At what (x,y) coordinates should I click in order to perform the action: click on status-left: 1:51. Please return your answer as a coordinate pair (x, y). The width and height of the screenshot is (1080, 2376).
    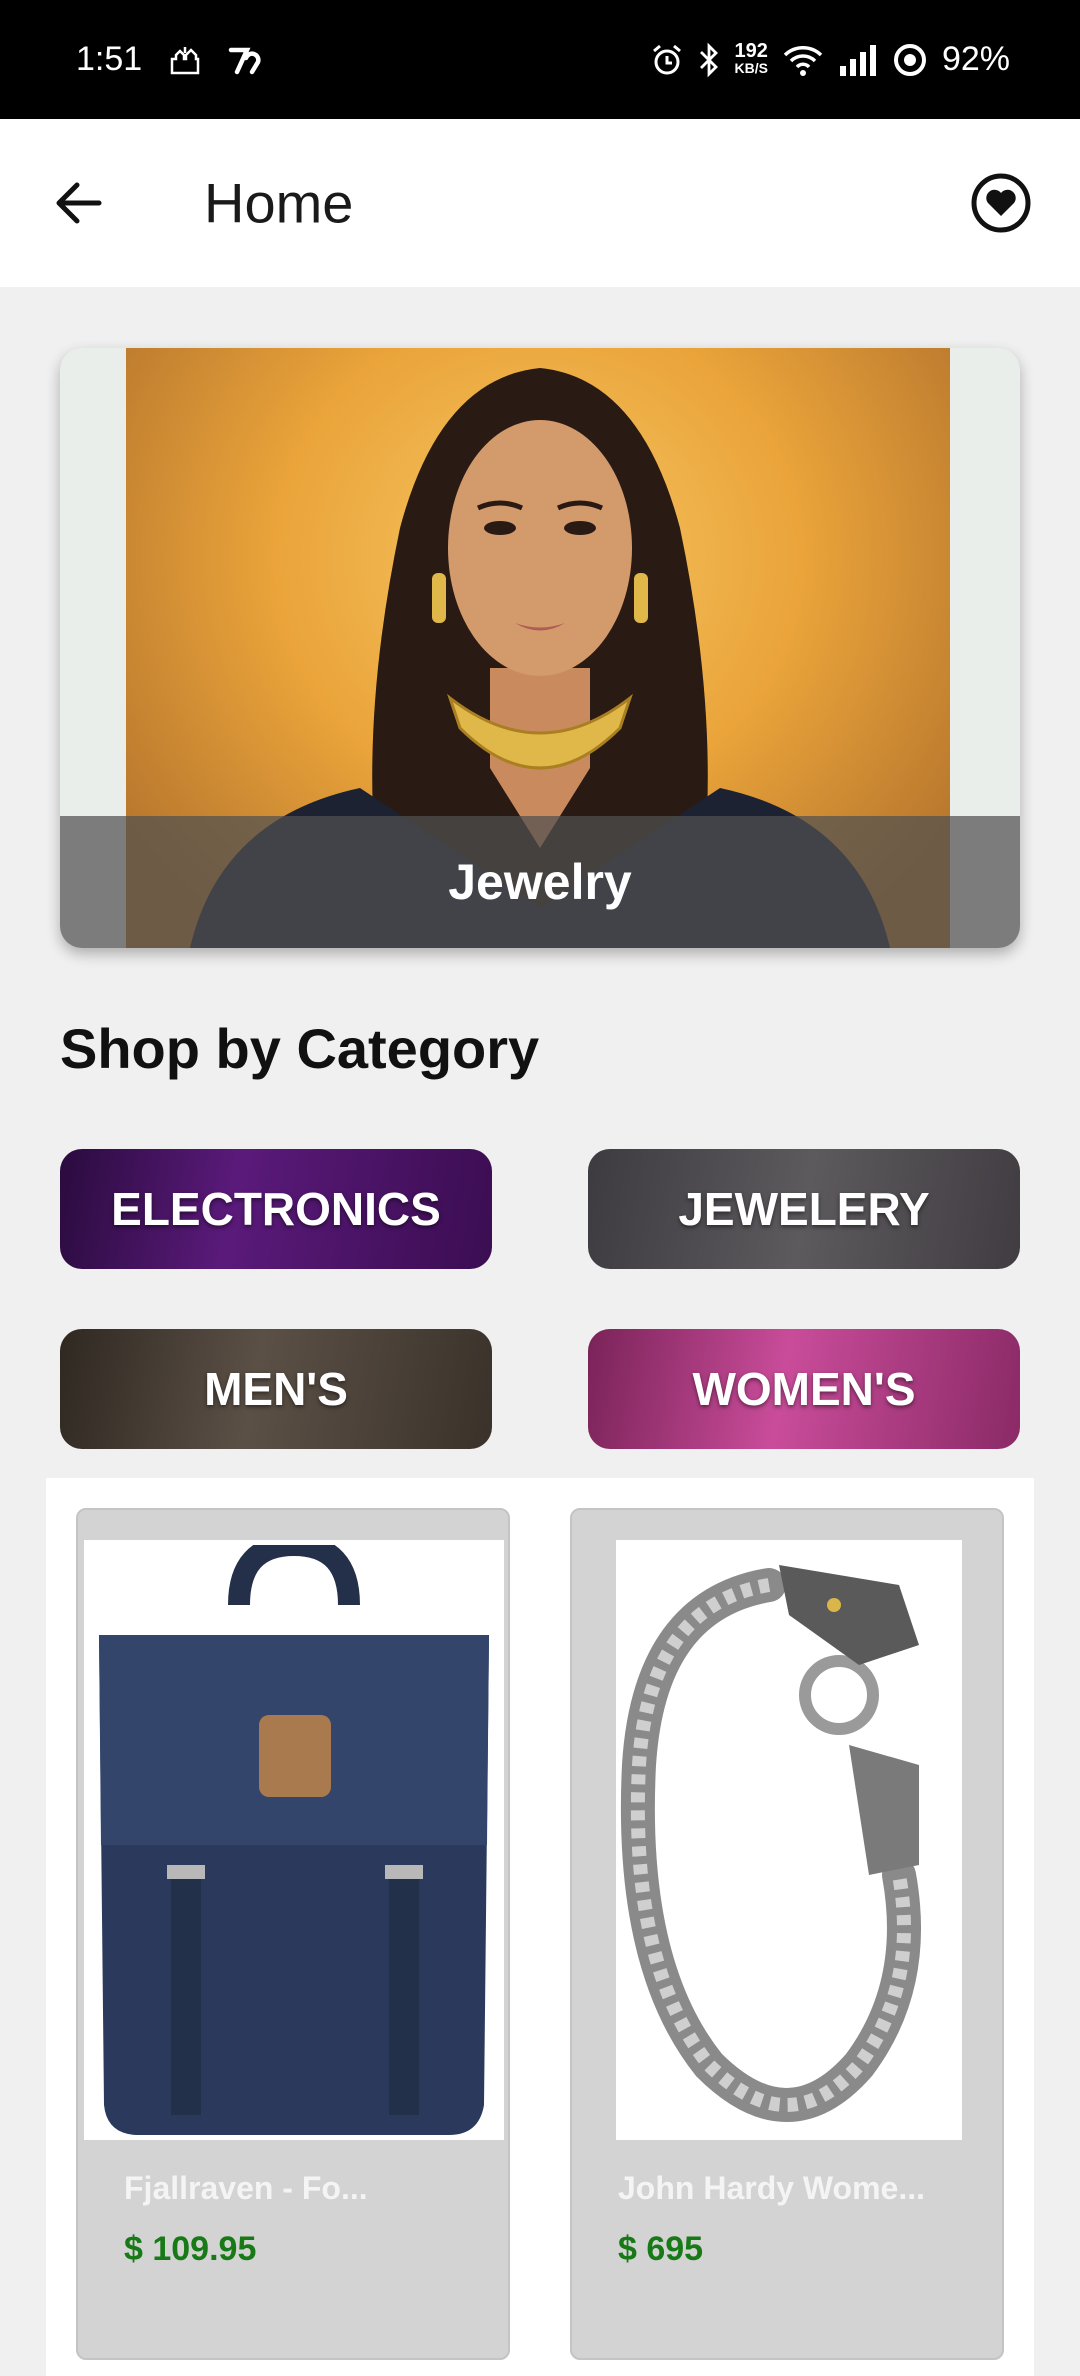
    Looking at the image, I should click on (170, 59).